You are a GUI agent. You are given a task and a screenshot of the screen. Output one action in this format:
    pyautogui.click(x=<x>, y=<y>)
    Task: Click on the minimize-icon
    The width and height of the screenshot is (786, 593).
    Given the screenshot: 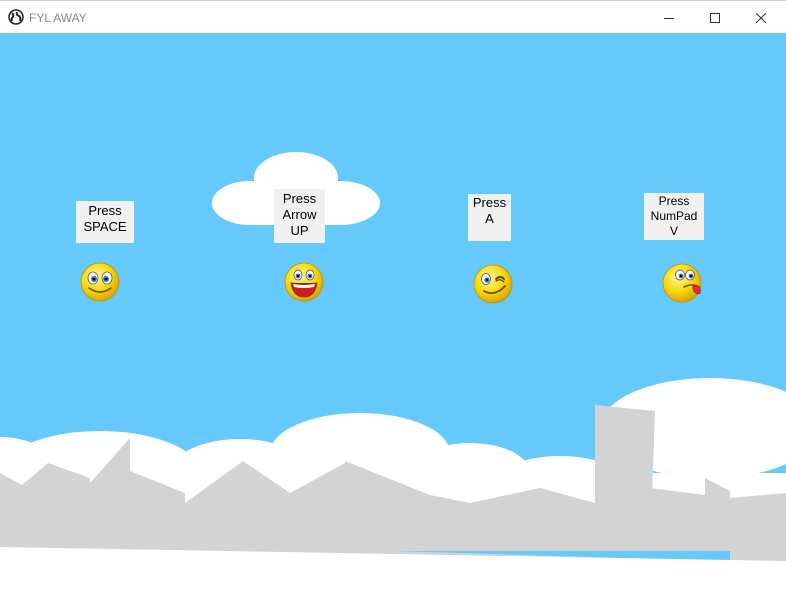 What is the action you would take?
    pyautogui.click(x=669, y=18)
    